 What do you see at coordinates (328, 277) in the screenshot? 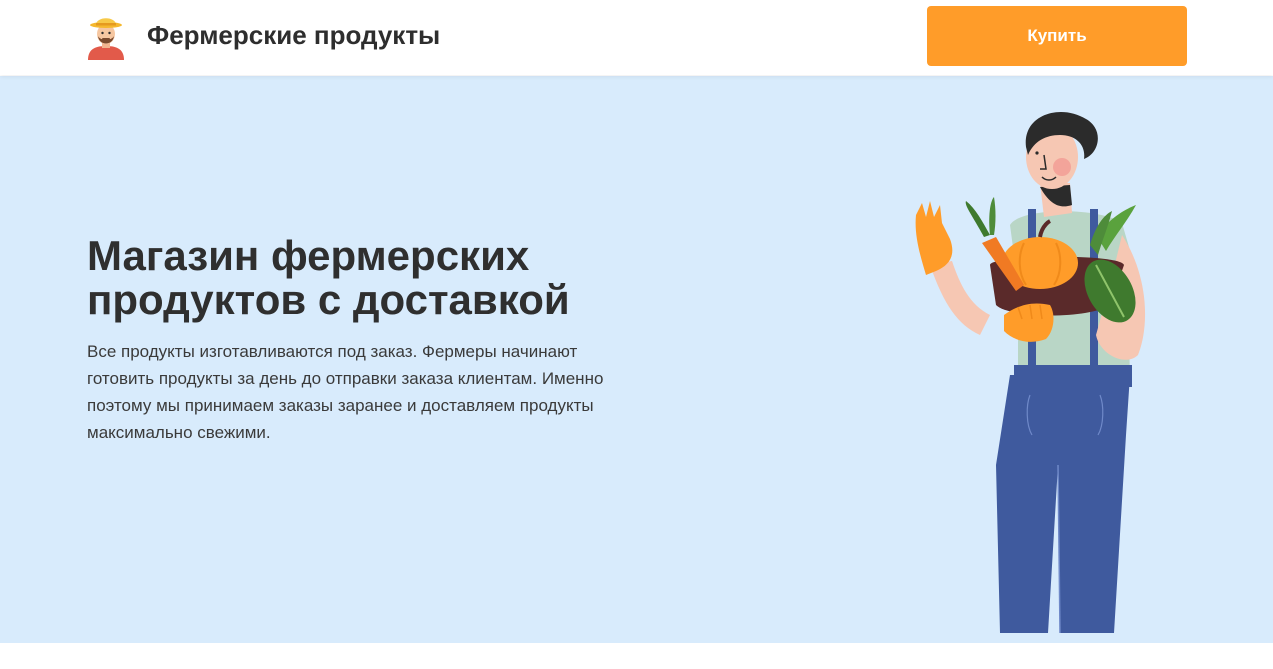
I see `hero-title: Магазин фермерских продуктов с доставкой` at bounding box center [328, 277].